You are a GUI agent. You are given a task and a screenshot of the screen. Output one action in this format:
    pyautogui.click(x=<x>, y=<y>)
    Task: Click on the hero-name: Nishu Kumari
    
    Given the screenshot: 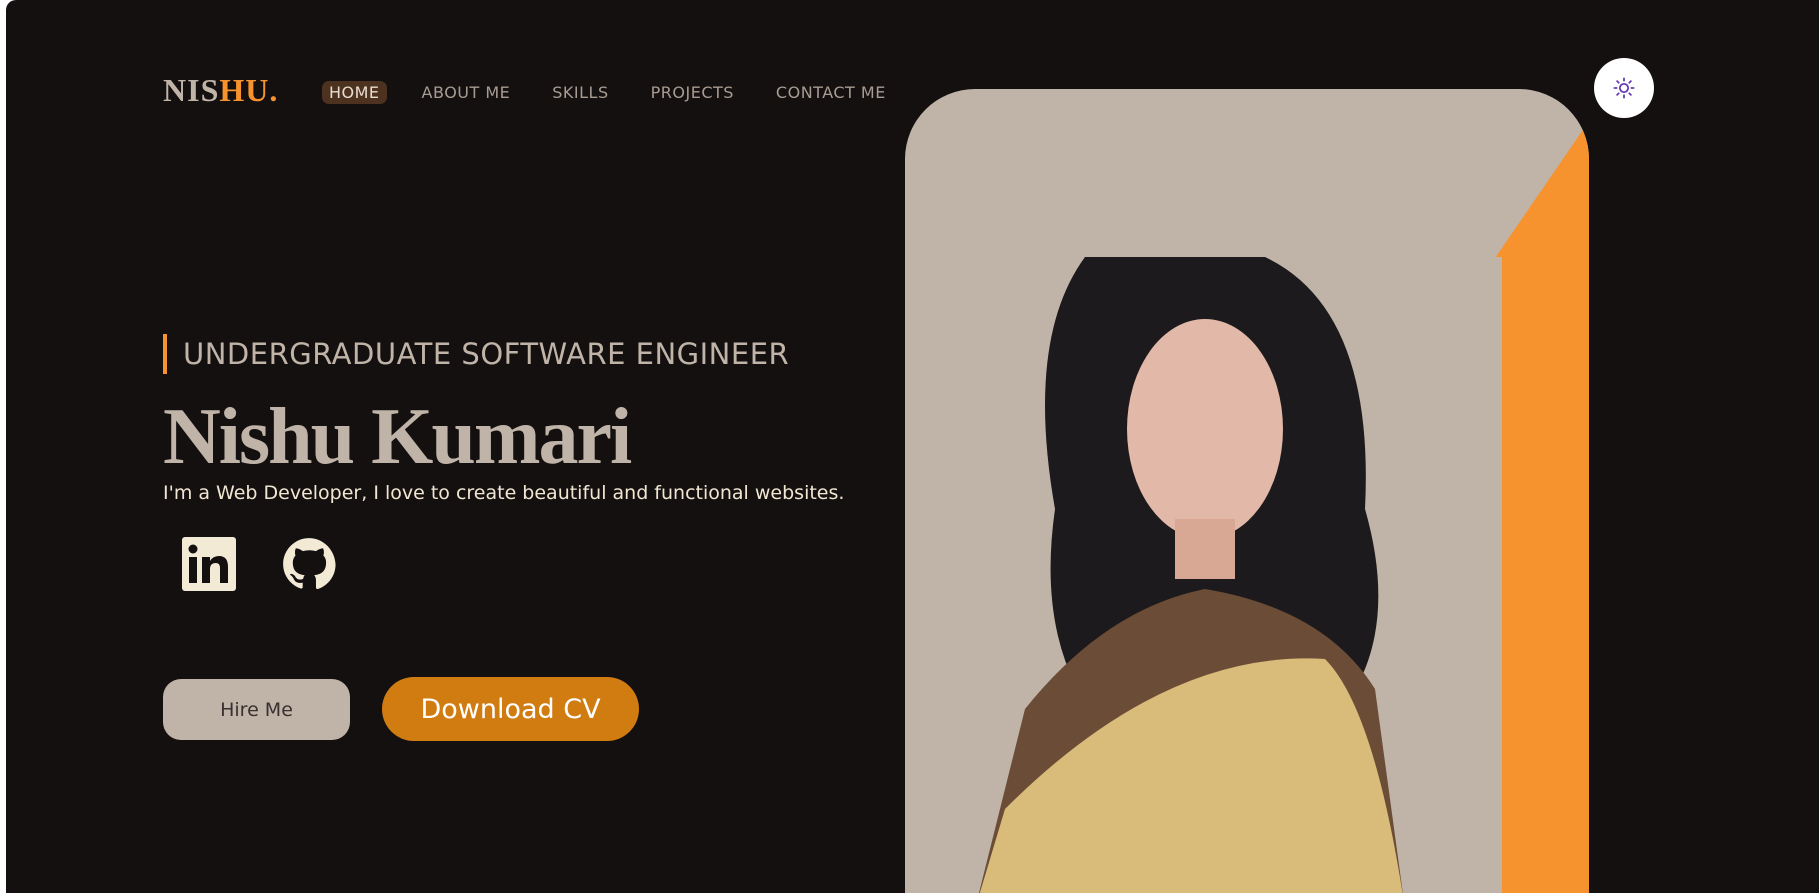 What is the action you would take?
    pyautogui.click(x=397, y=437)
    